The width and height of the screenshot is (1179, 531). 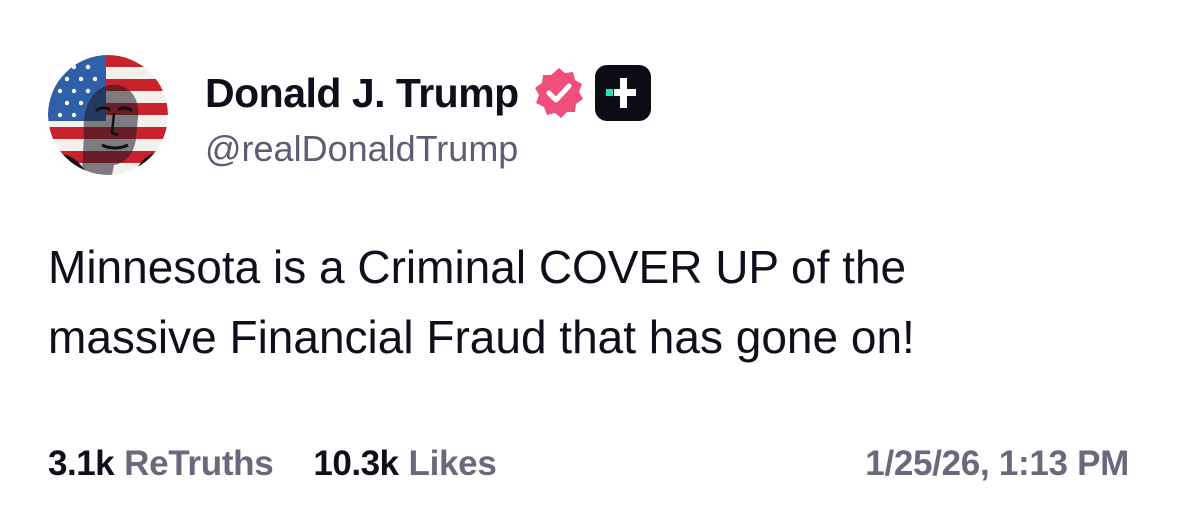 I want to click on display-name: Donald J. Trump, so click(x=362, y=93).